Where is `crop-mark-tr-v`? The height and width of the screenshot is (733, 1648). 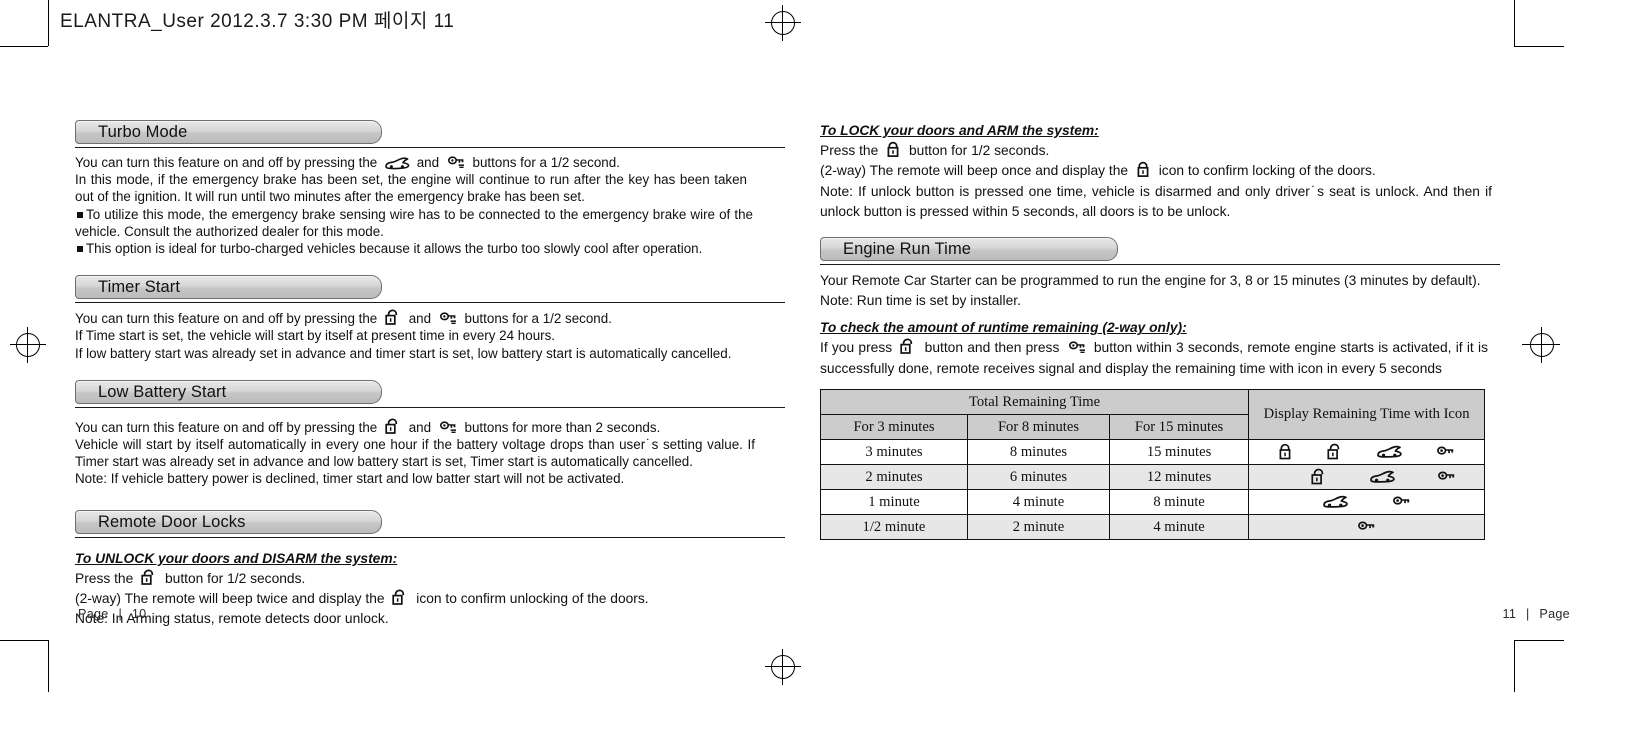
crop-mark-tr-v is located at coordinates (1514, 23).